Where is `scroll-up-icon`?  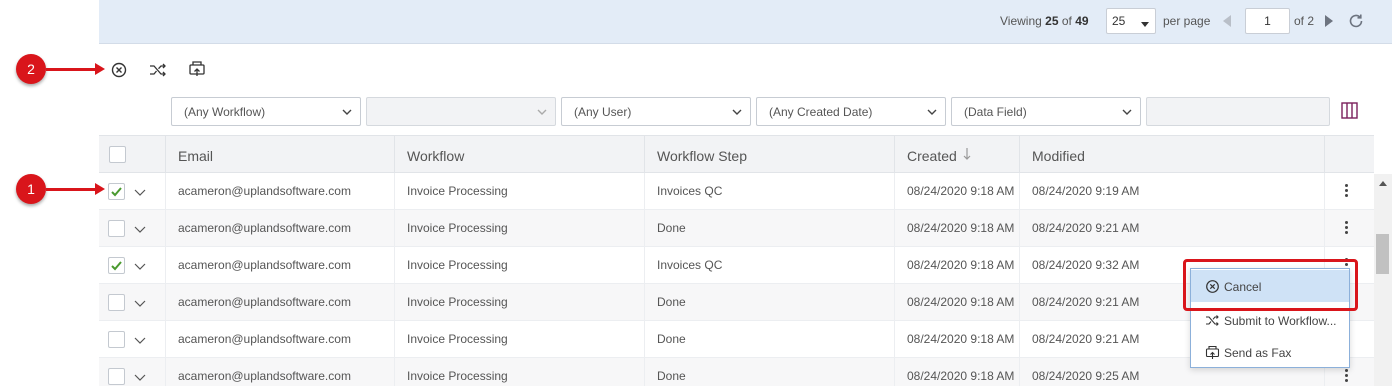
scroll-up-icon is located at coordinates (1383, 183).